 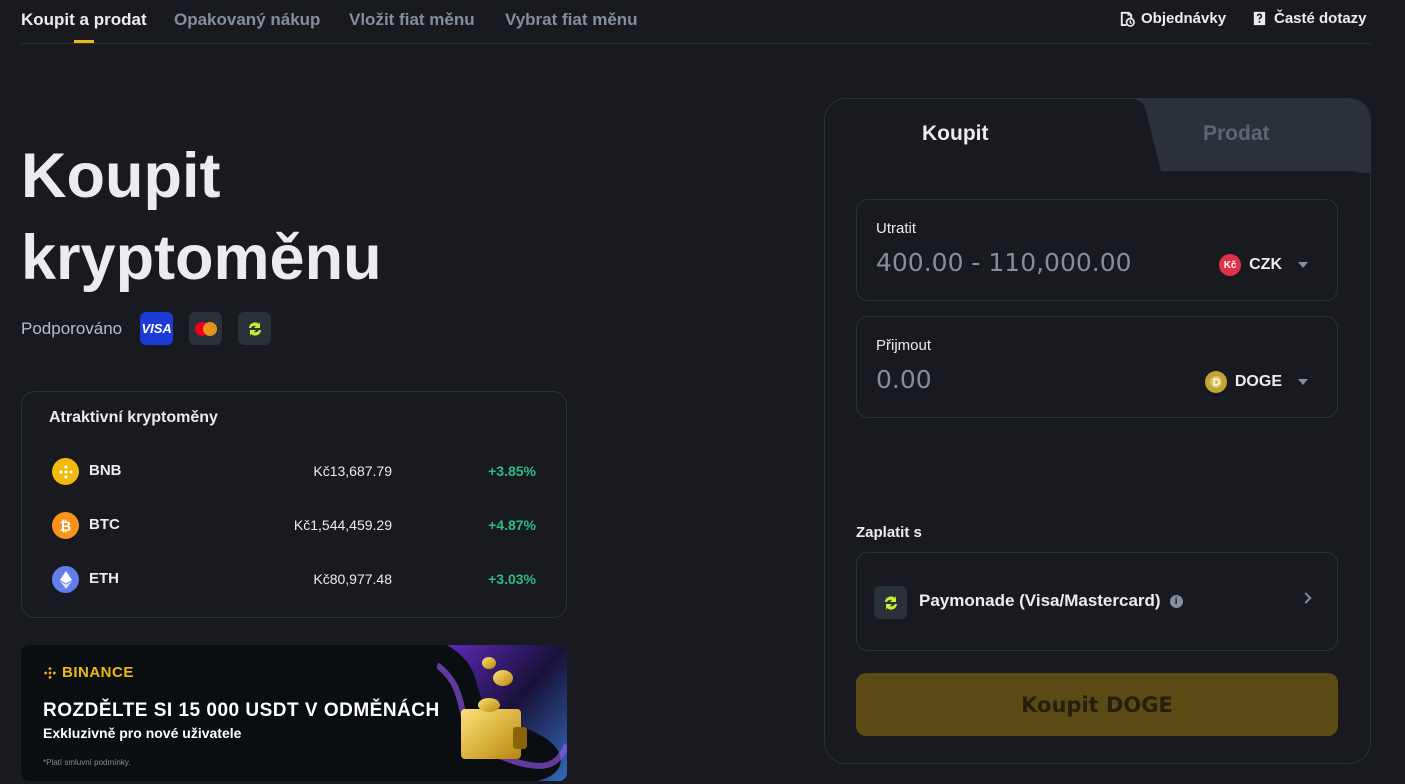 I want to click on payment-method-label: Paymonade (Visa/Mastercard), so click(x=1040, y=600).